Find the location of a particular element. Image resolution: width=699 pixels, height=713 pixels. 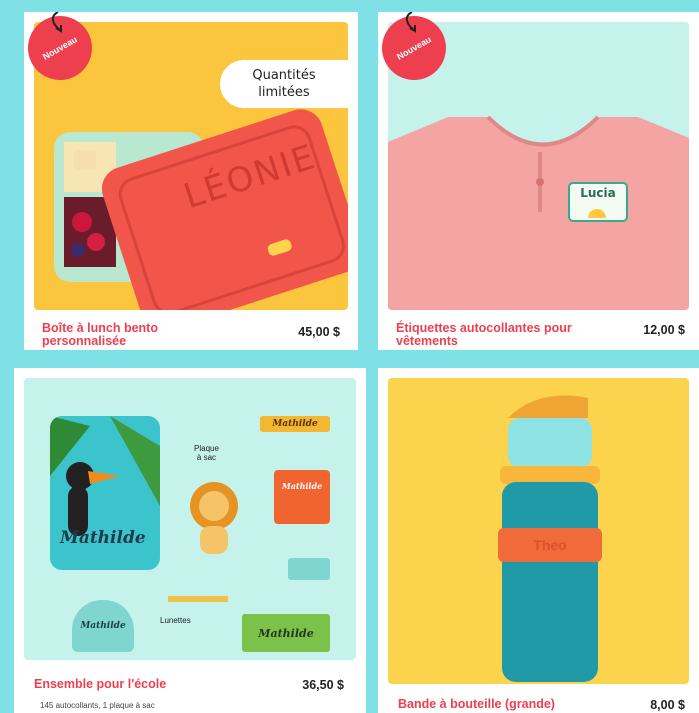

name-label-sticker: Lucia is located at coordinates (598, 202).